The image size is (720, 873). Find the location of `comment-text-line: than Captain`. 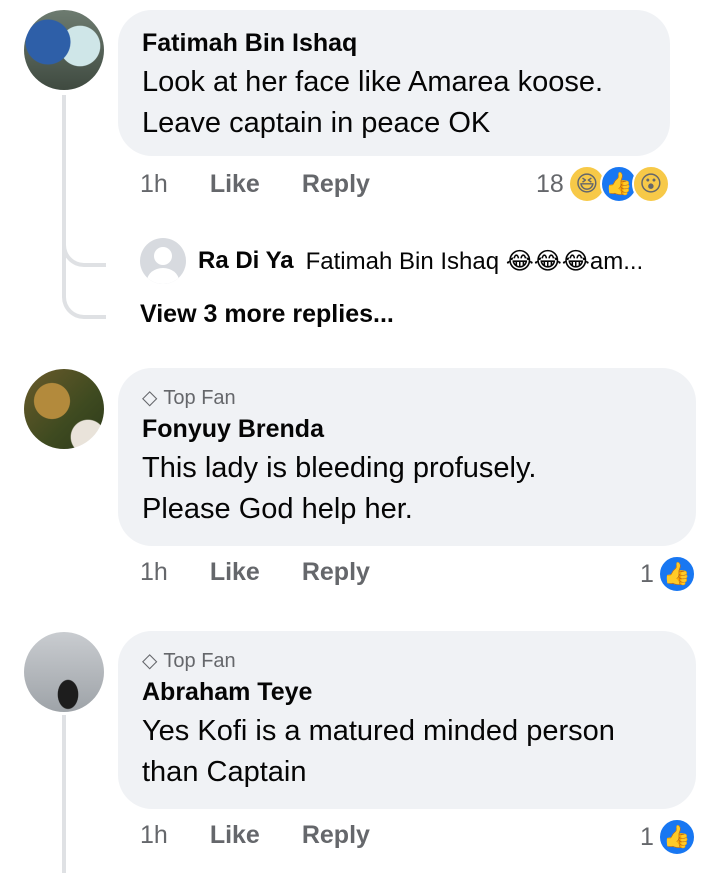

comment-text-line: than Captain is located at coordinates (224, 772).